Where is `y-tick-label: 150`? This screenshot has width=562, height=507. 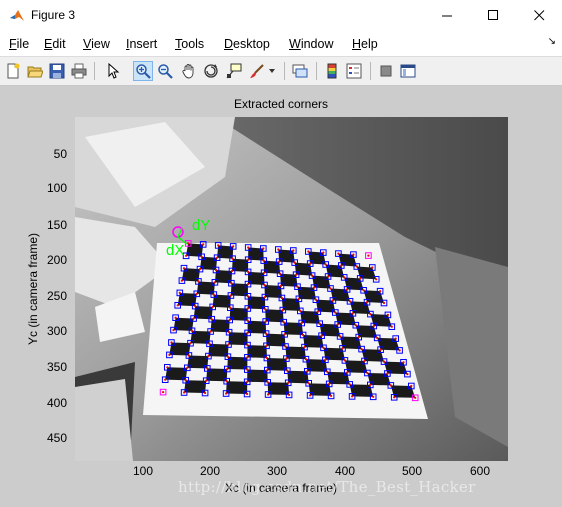 y-tick-label: 150 is located at coordinates (56, 225).